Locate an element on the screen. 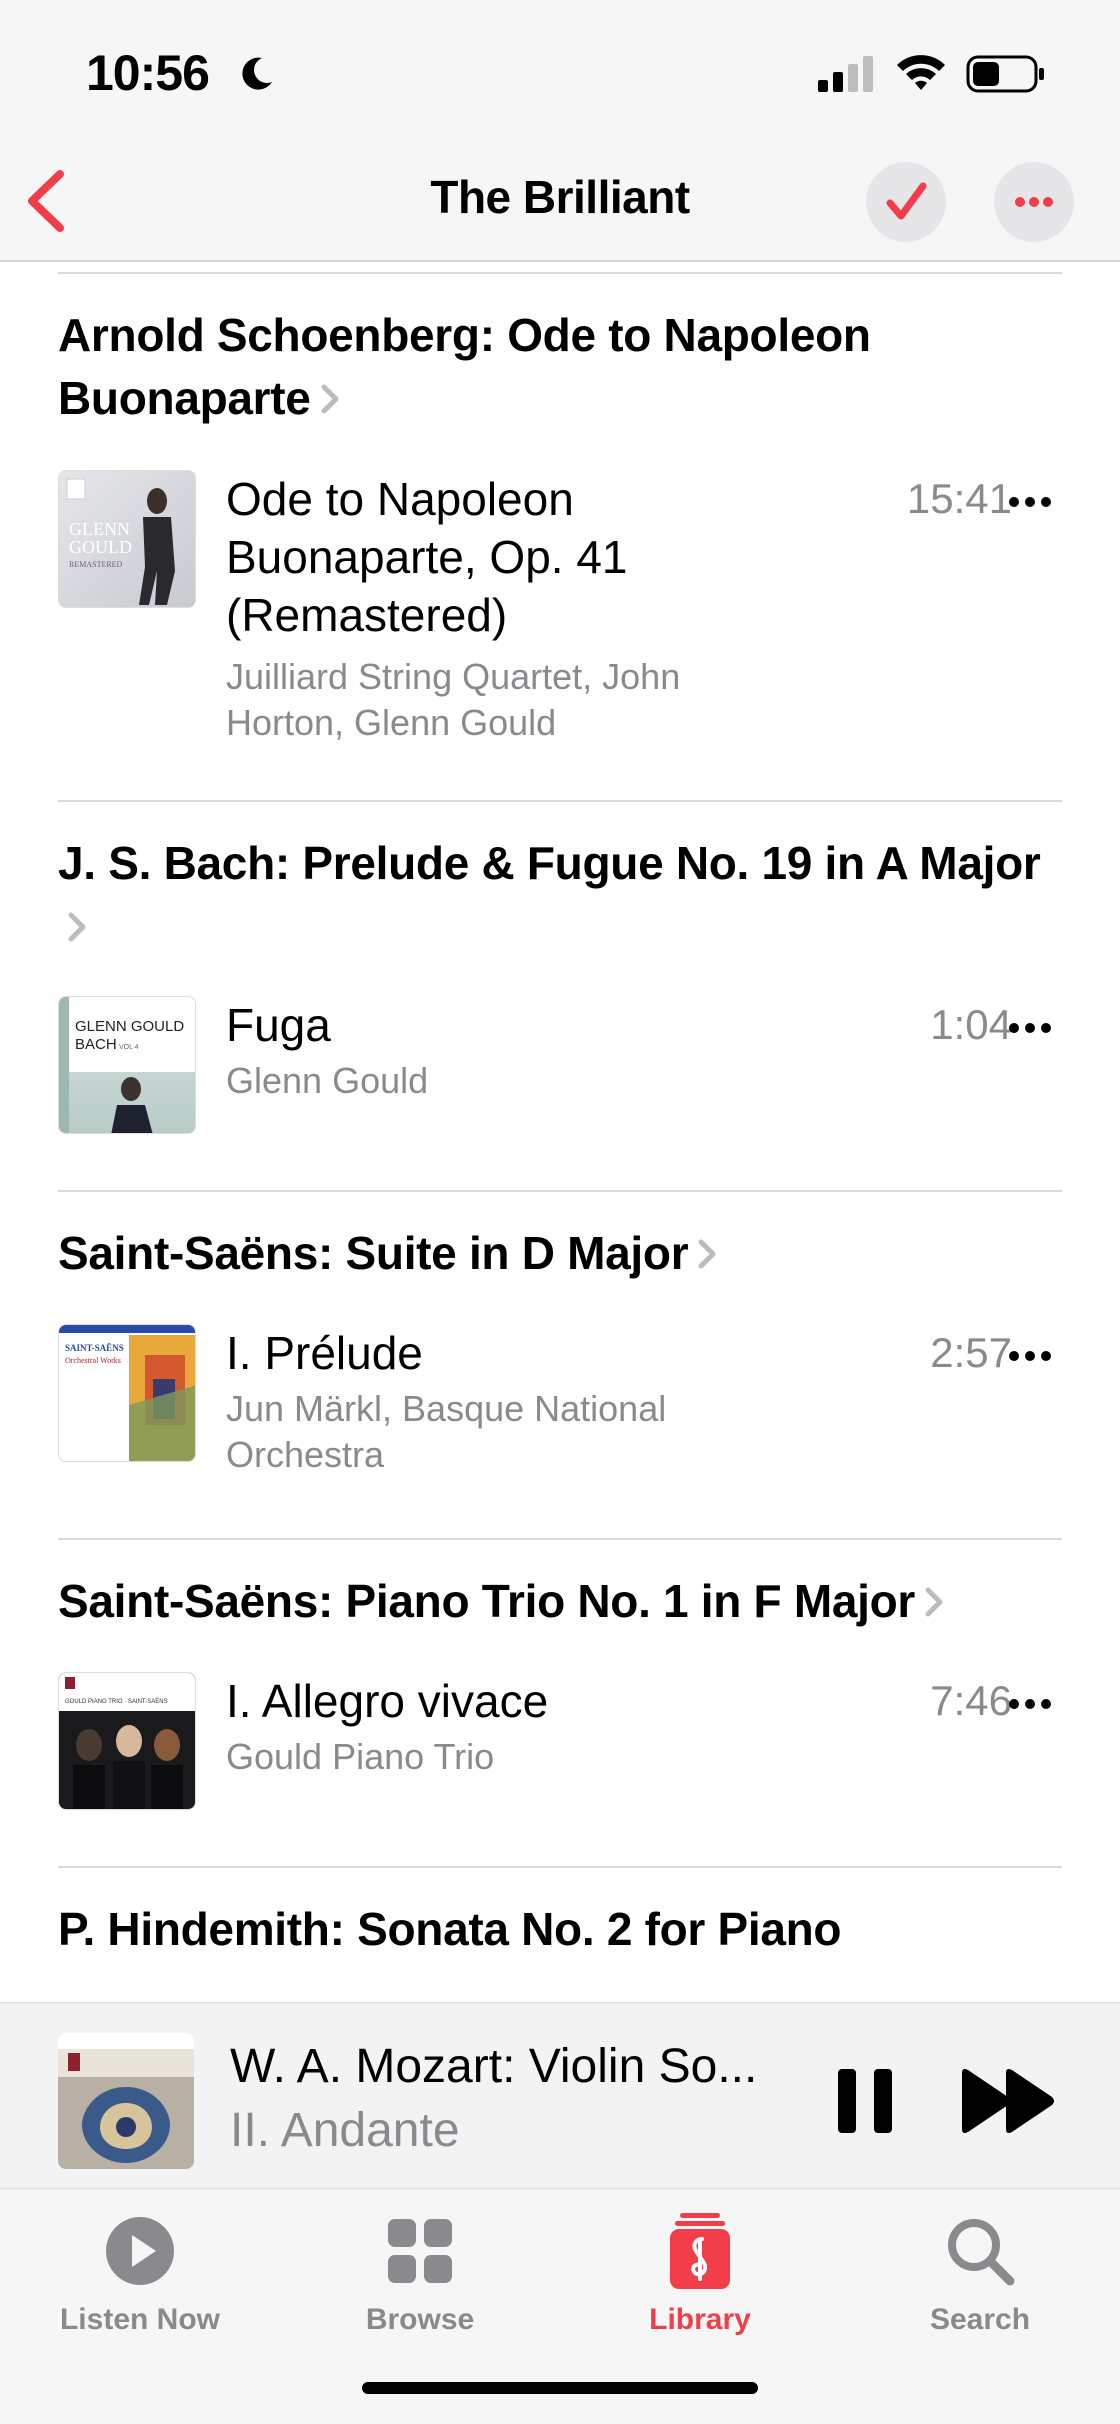  album-artwork: GLENN GOULD REMASTERED is located at coordinates (127, 539).